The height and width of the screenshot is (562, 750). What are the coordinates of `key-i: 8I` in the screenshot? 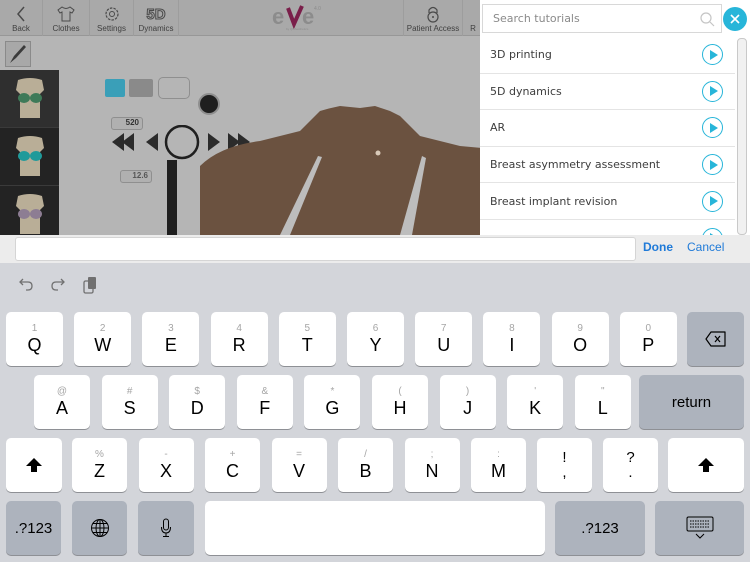 It's located at (512, 339).